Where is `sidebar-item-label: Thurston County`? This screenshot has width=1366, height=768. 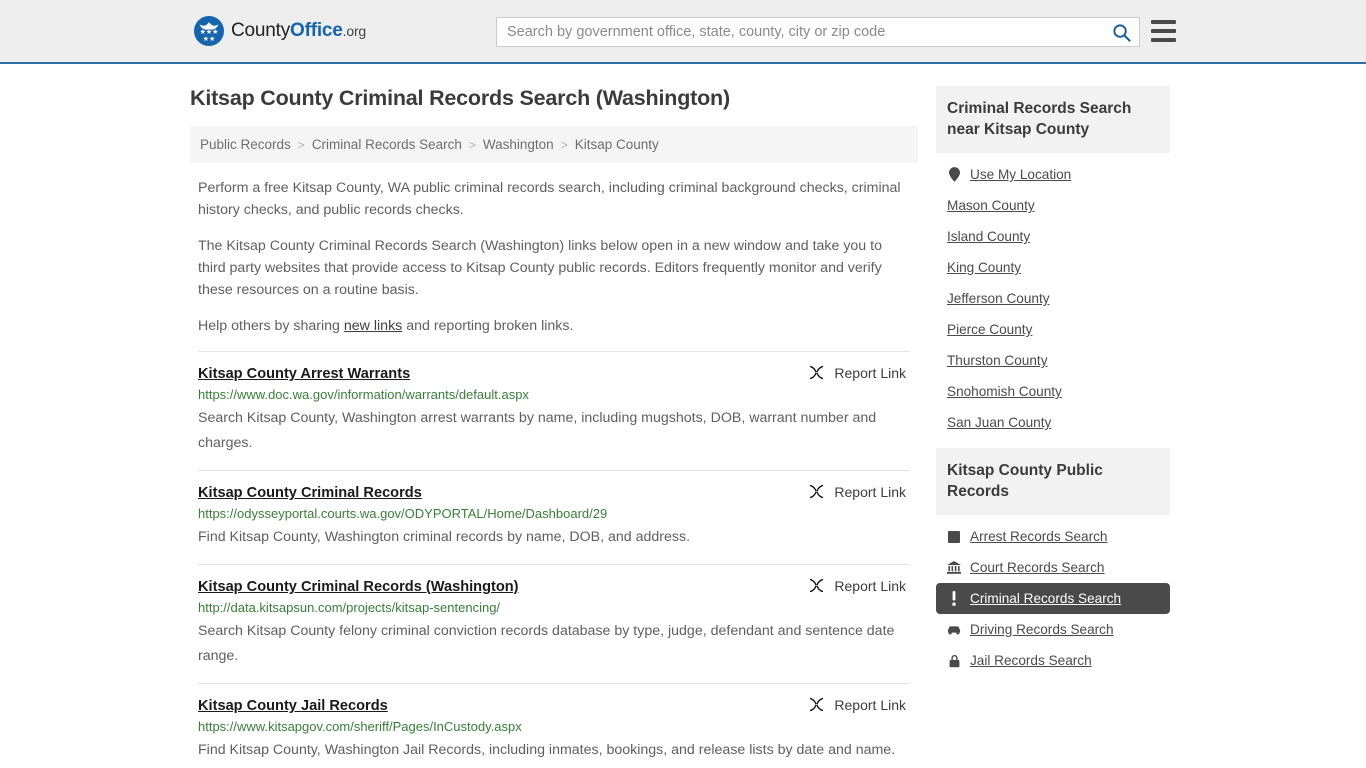 sidebar-item-label: Thurston County is located at coordinates (997, 360).